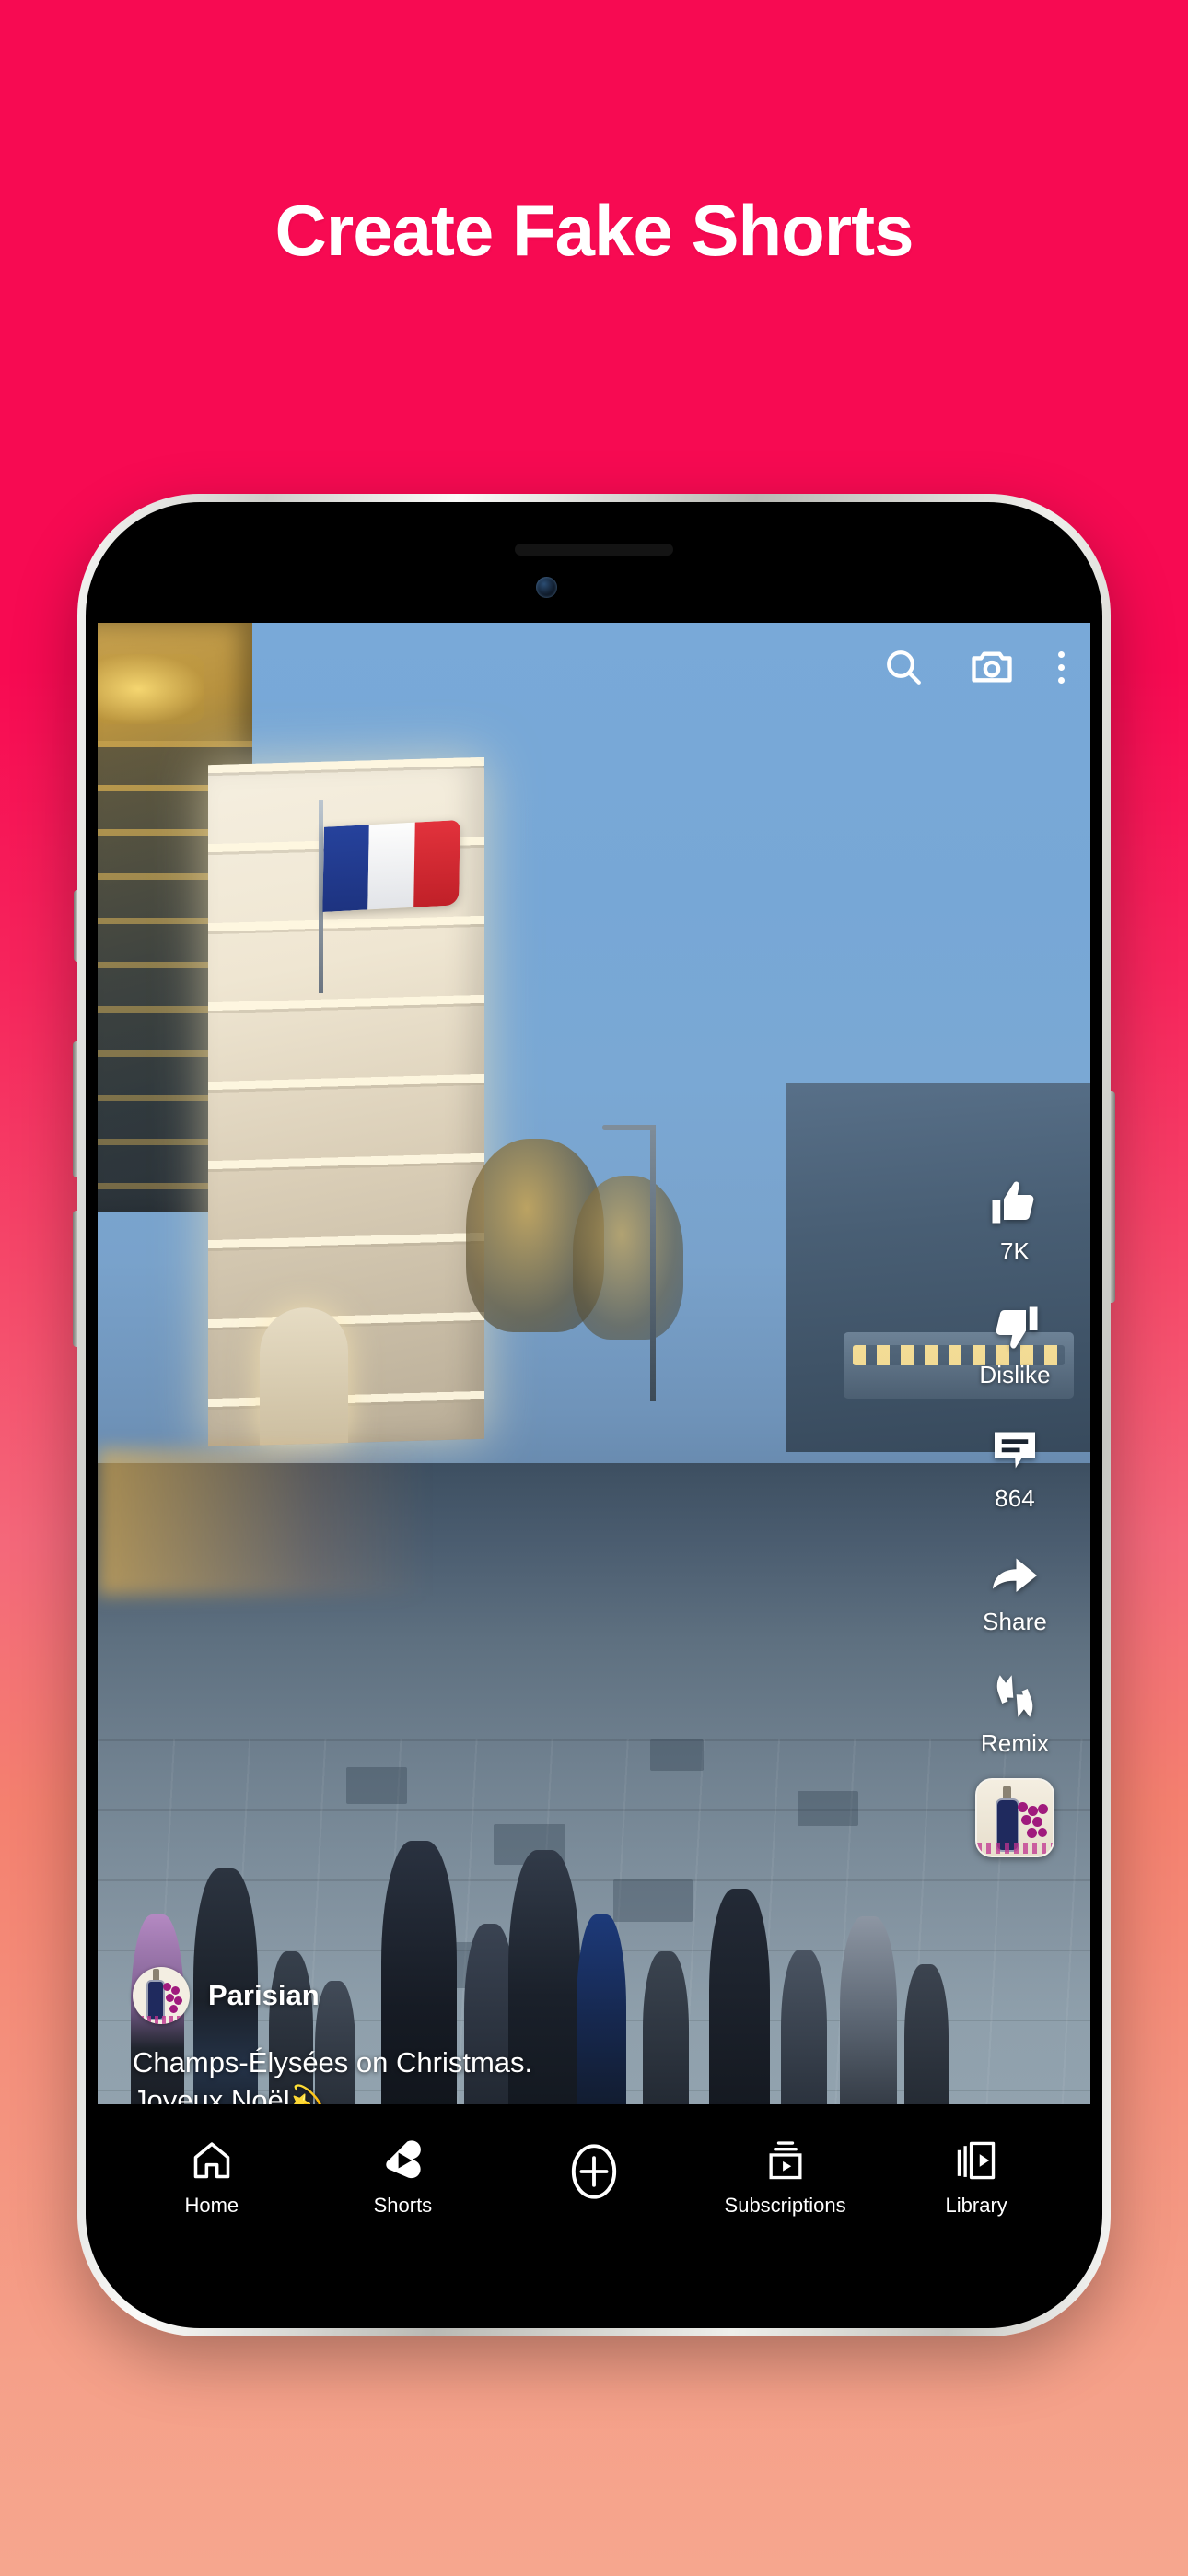 The height and width of the screenshot is (2576, 1188). I want to click on sound-thumbnail, so click(1014, 1817).